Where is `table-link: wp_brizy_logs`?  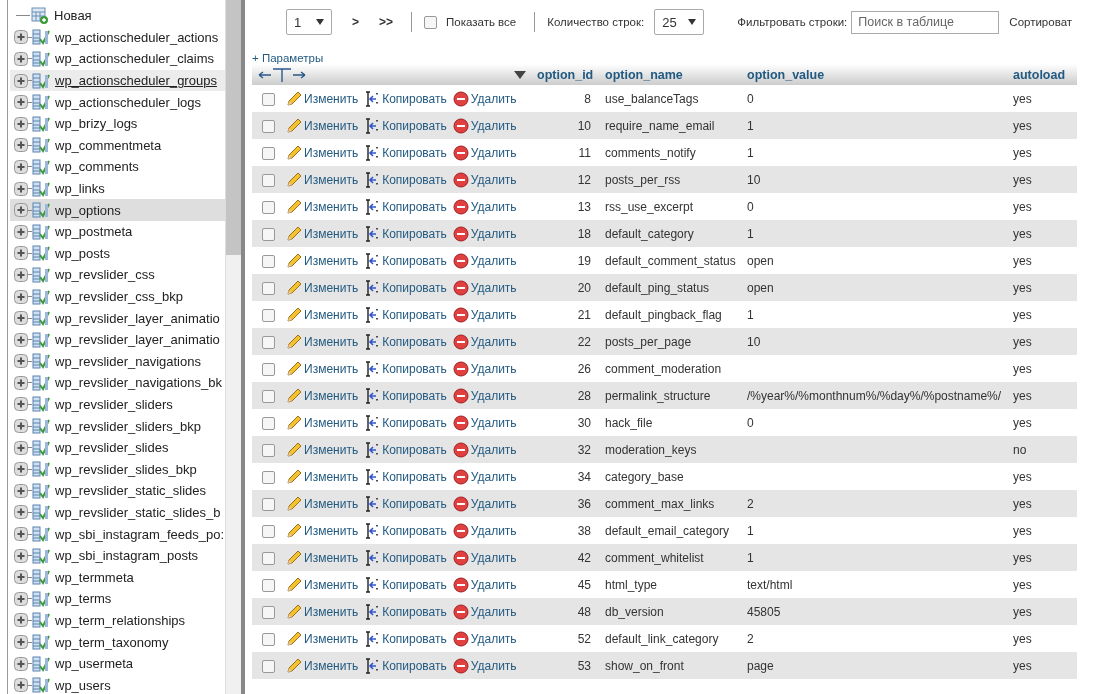 table-link: wp_brizy_logs is located at coordinates (96, 124).